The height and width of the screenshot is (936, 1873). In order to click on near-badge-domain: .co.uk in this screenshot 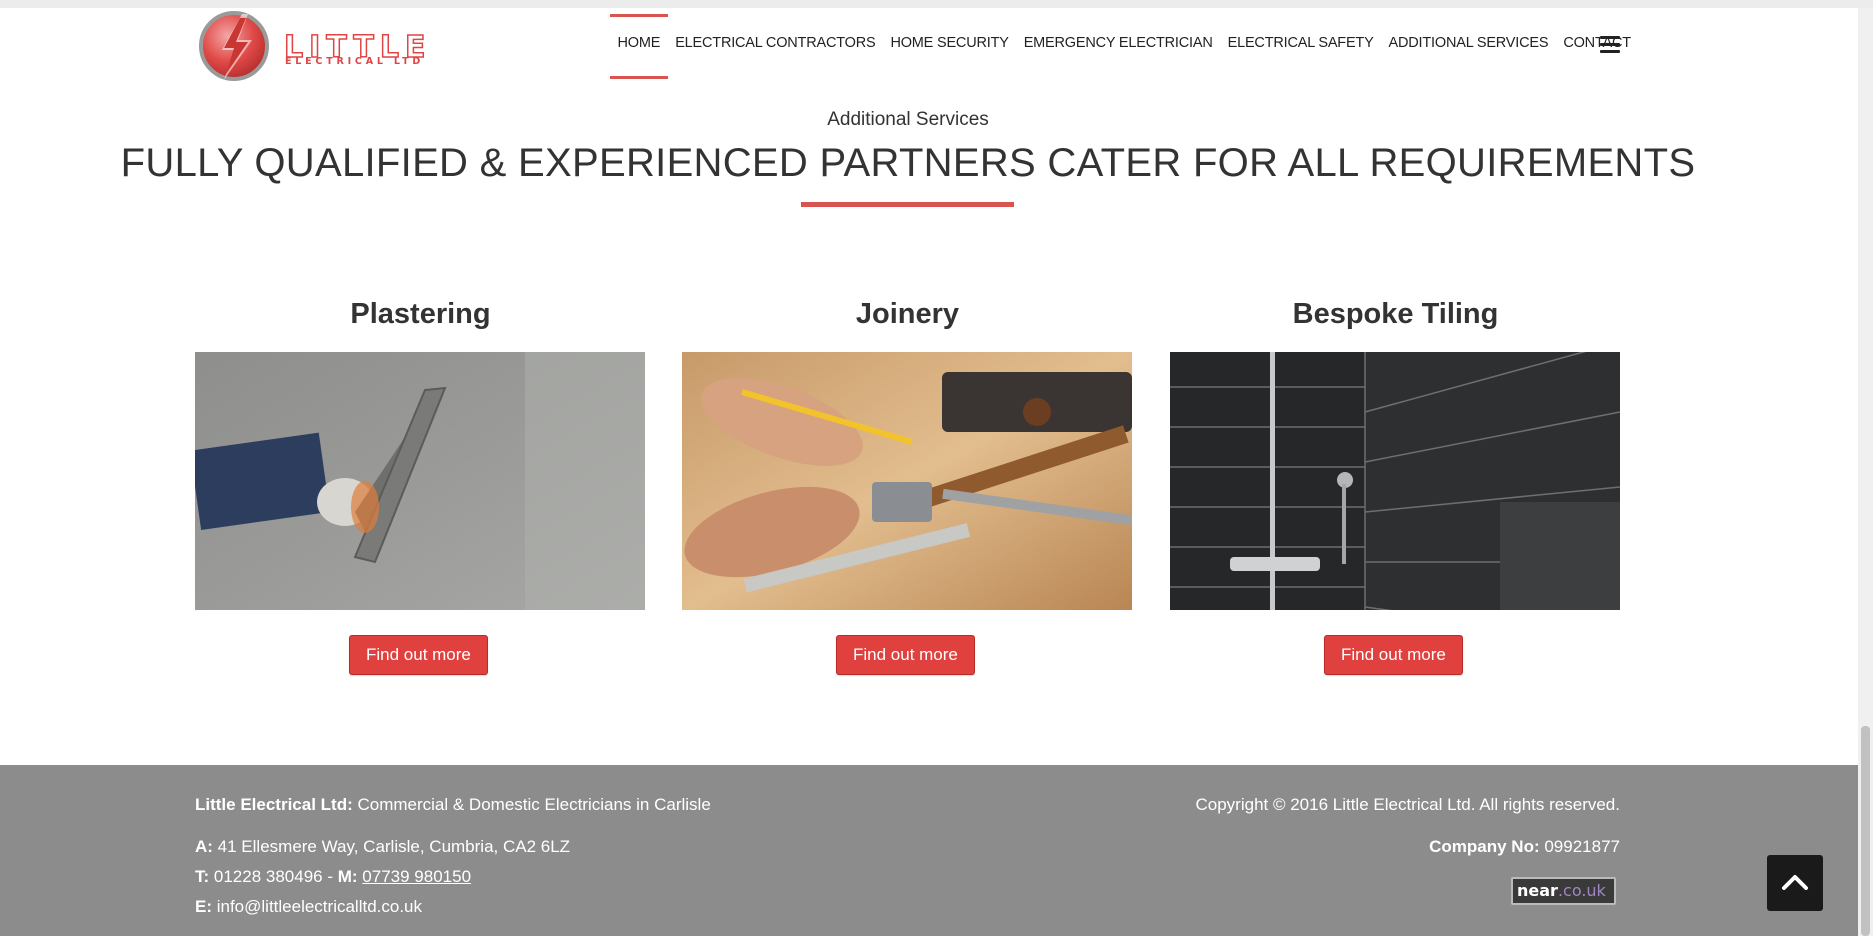, I will do `click(1581, 890)`.